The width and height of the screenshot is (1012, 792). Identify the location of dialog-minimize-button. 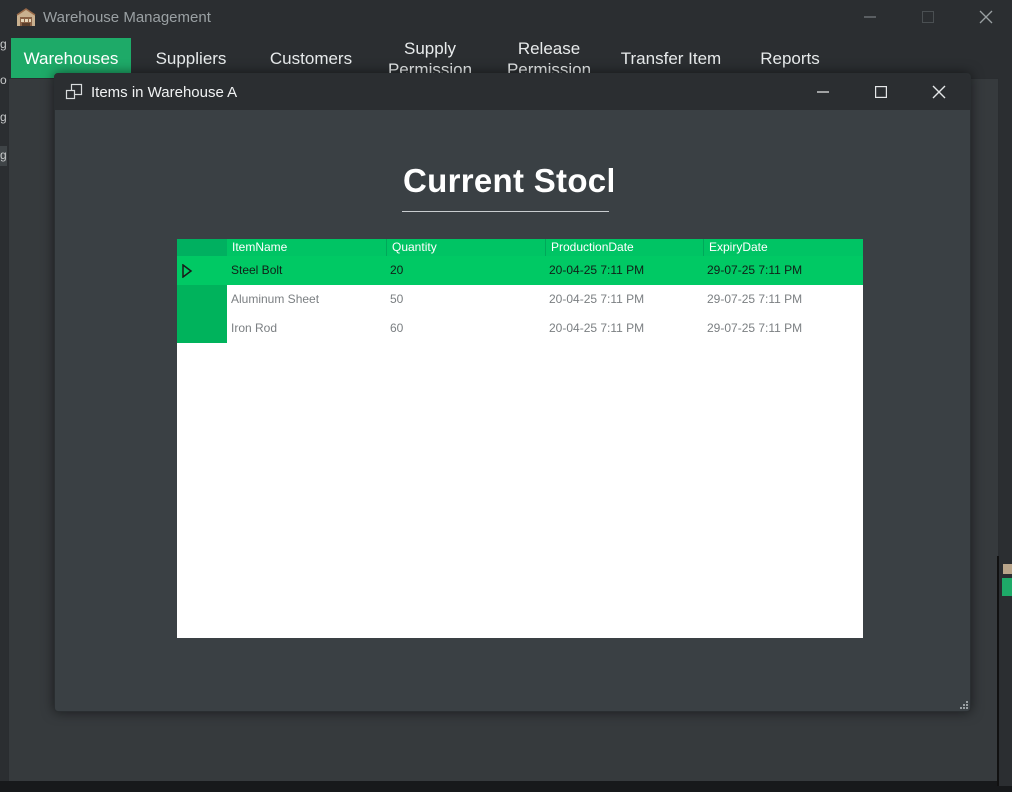
(823, 92).